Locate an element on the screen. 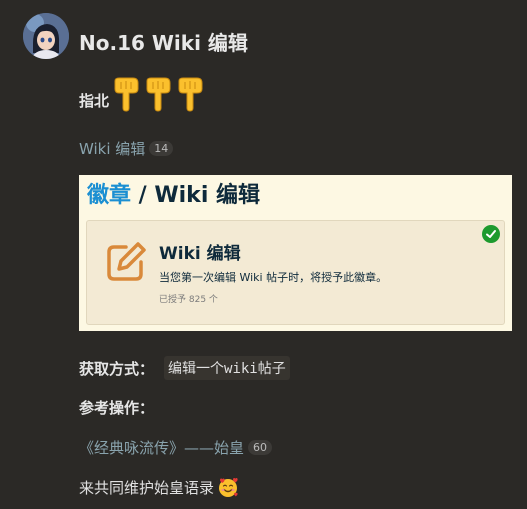  footer-line: 来共同维护始皇语录 is located at coordinates (159, 487).